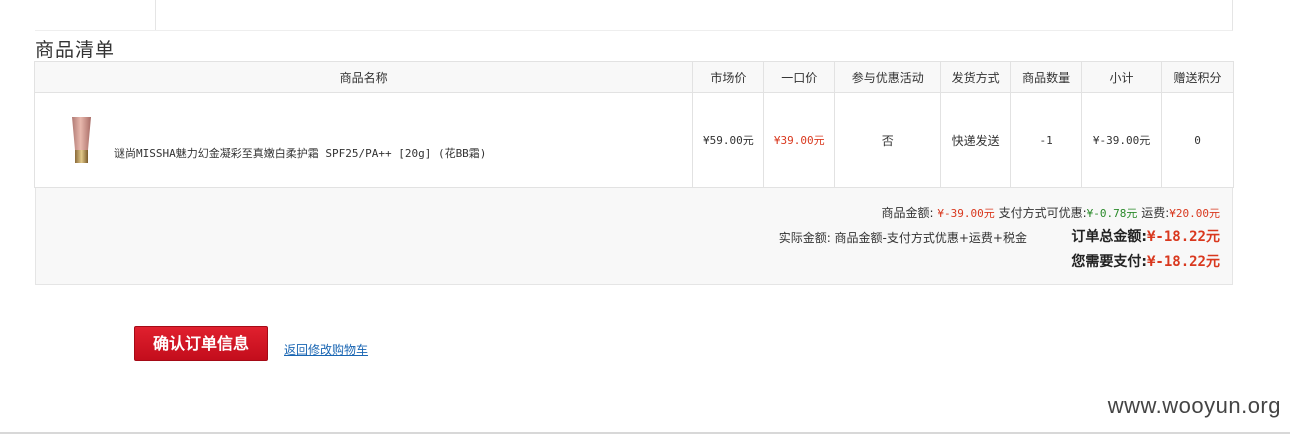  What do you see at coordinates (1183, 237) in the screenshot?
I see `order-total-value: ¥-18.22元` at bounding box center [1183, 237].